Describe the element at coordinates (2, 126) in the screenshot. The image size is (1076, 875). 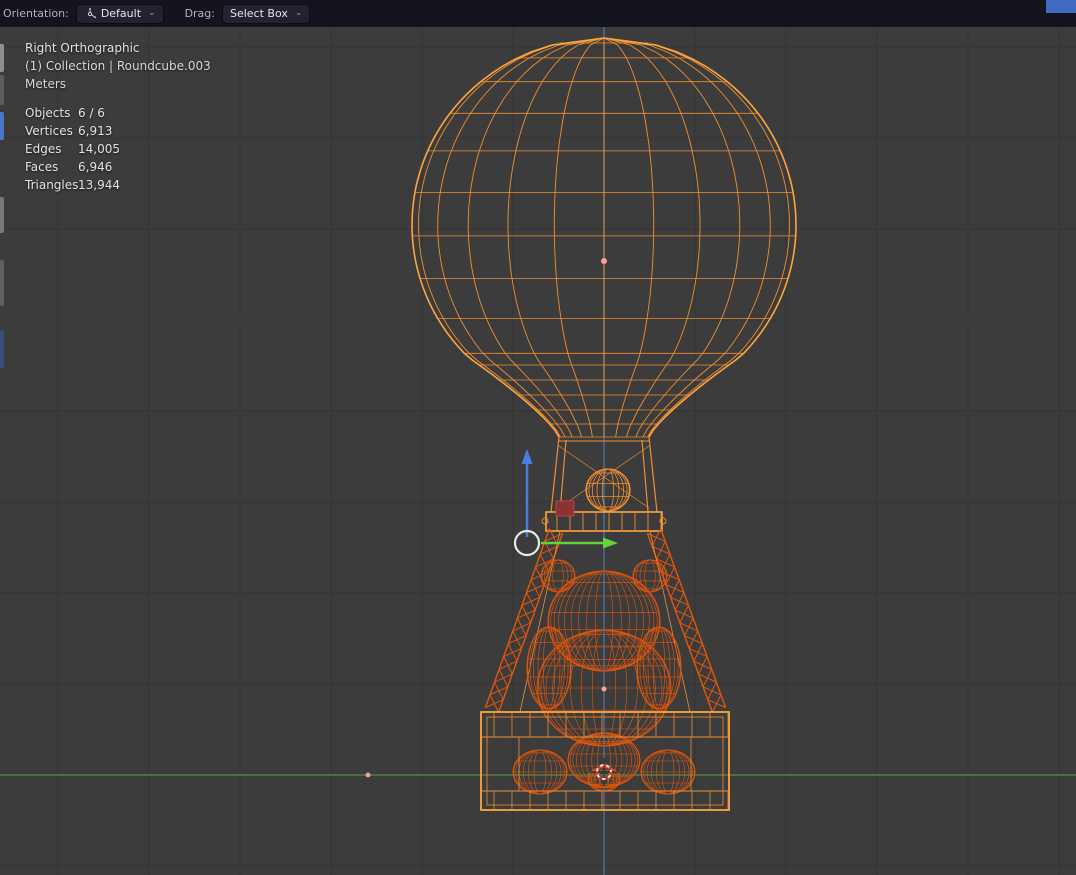
I see `toolbar-strip-active-tool` at that location.